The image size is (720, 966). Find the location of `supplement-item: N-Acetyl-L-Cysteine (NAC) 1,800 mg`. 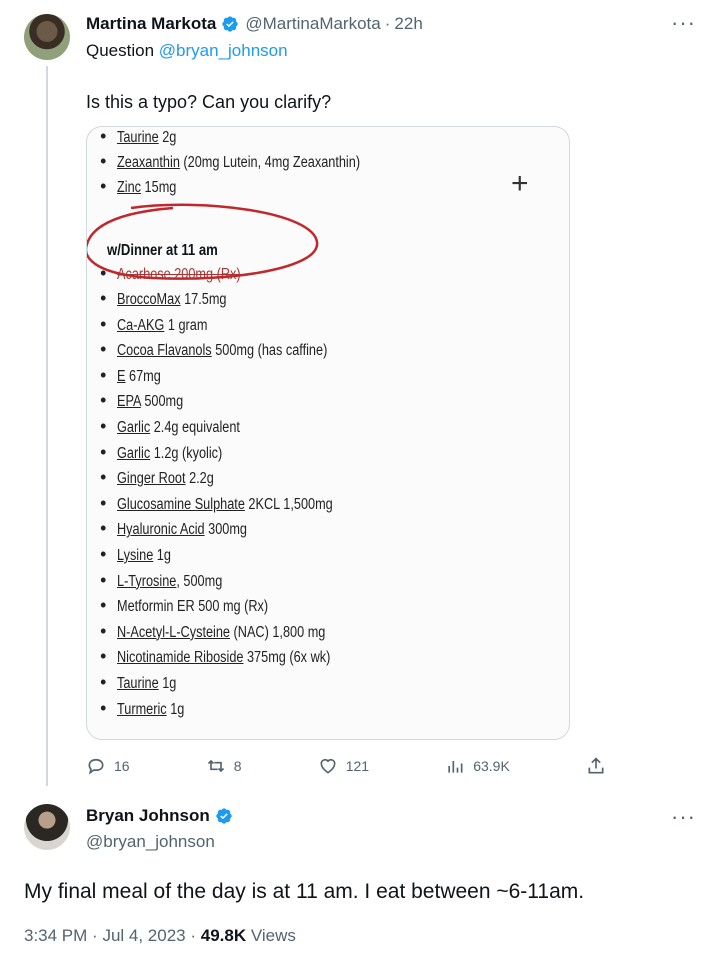

supplement-item: N-Acetyl-L-Cysteine (NAC) 1,800 mg is located at coordinates (221, 633).